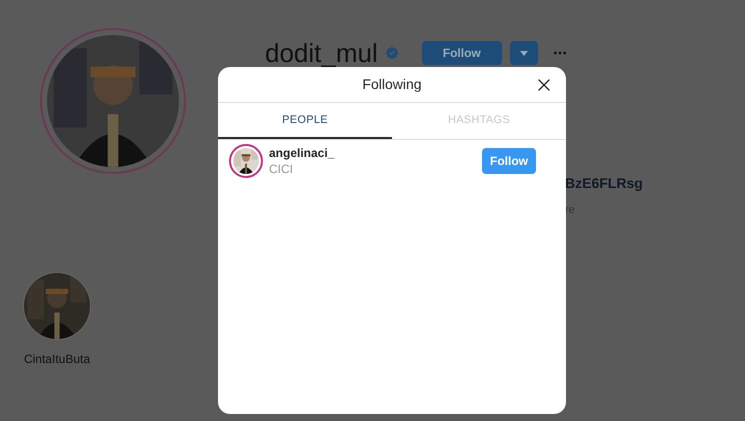 Image resolution: width=745 pixels, height=421 pixels. What do you see at coordinates (57, 359) in the screenshot?
I see `highlight-label: CintaItuButa` at bounding box center [57, 359].